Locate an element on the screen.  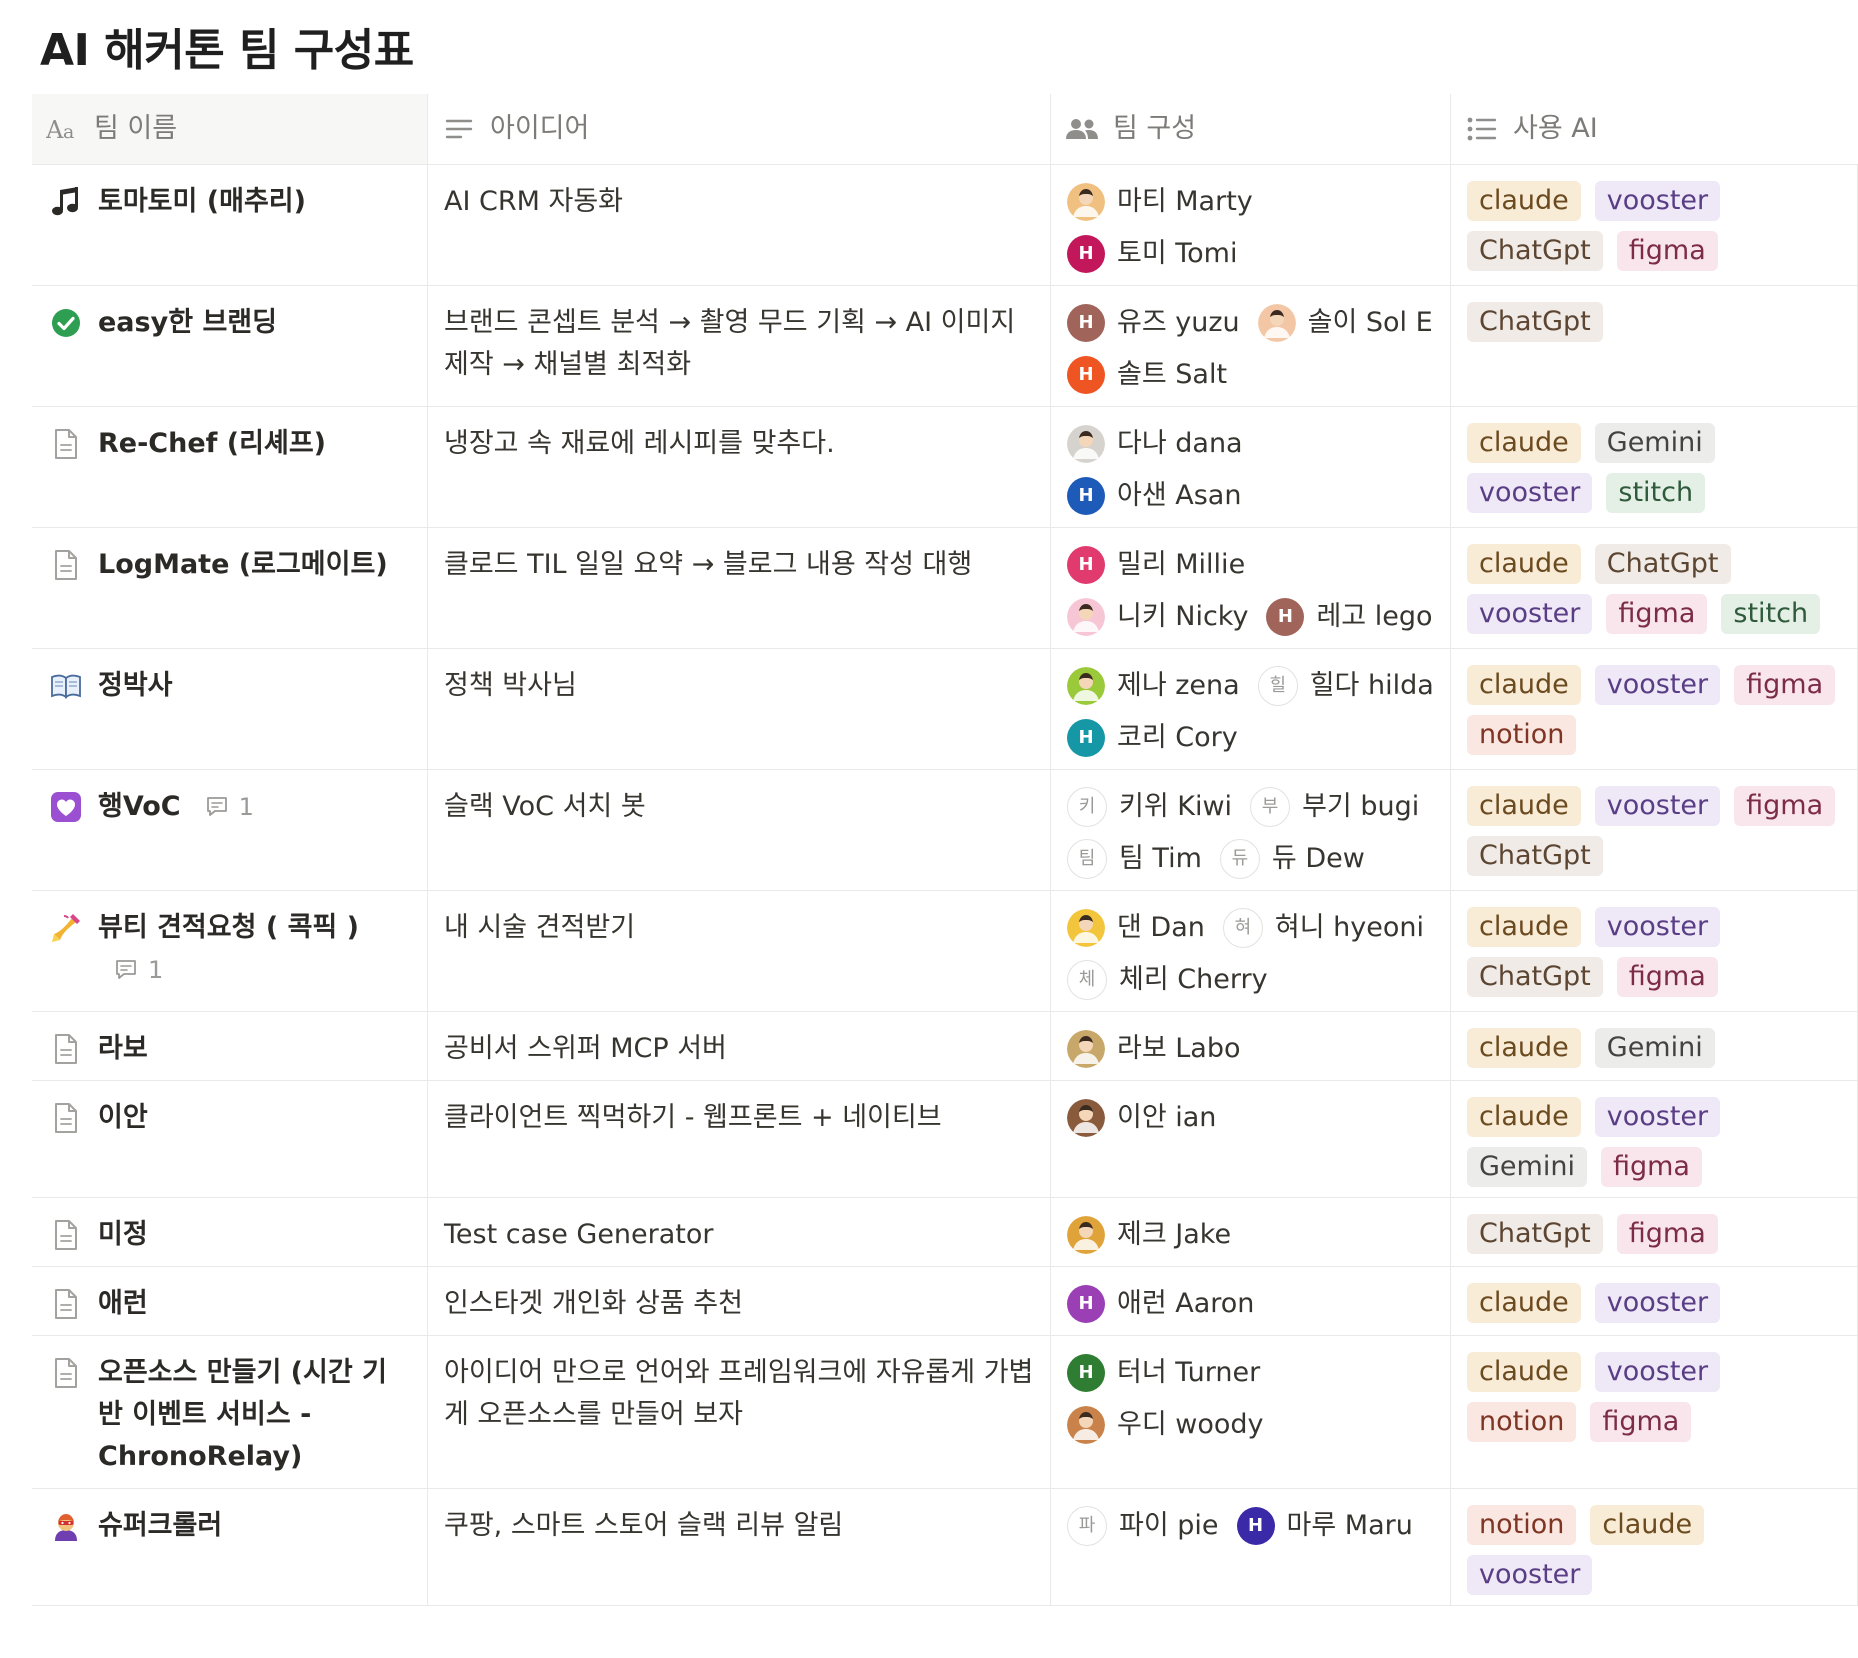
member-chip: 힐 힐다 hilda is located at coordinates (1345, 686).